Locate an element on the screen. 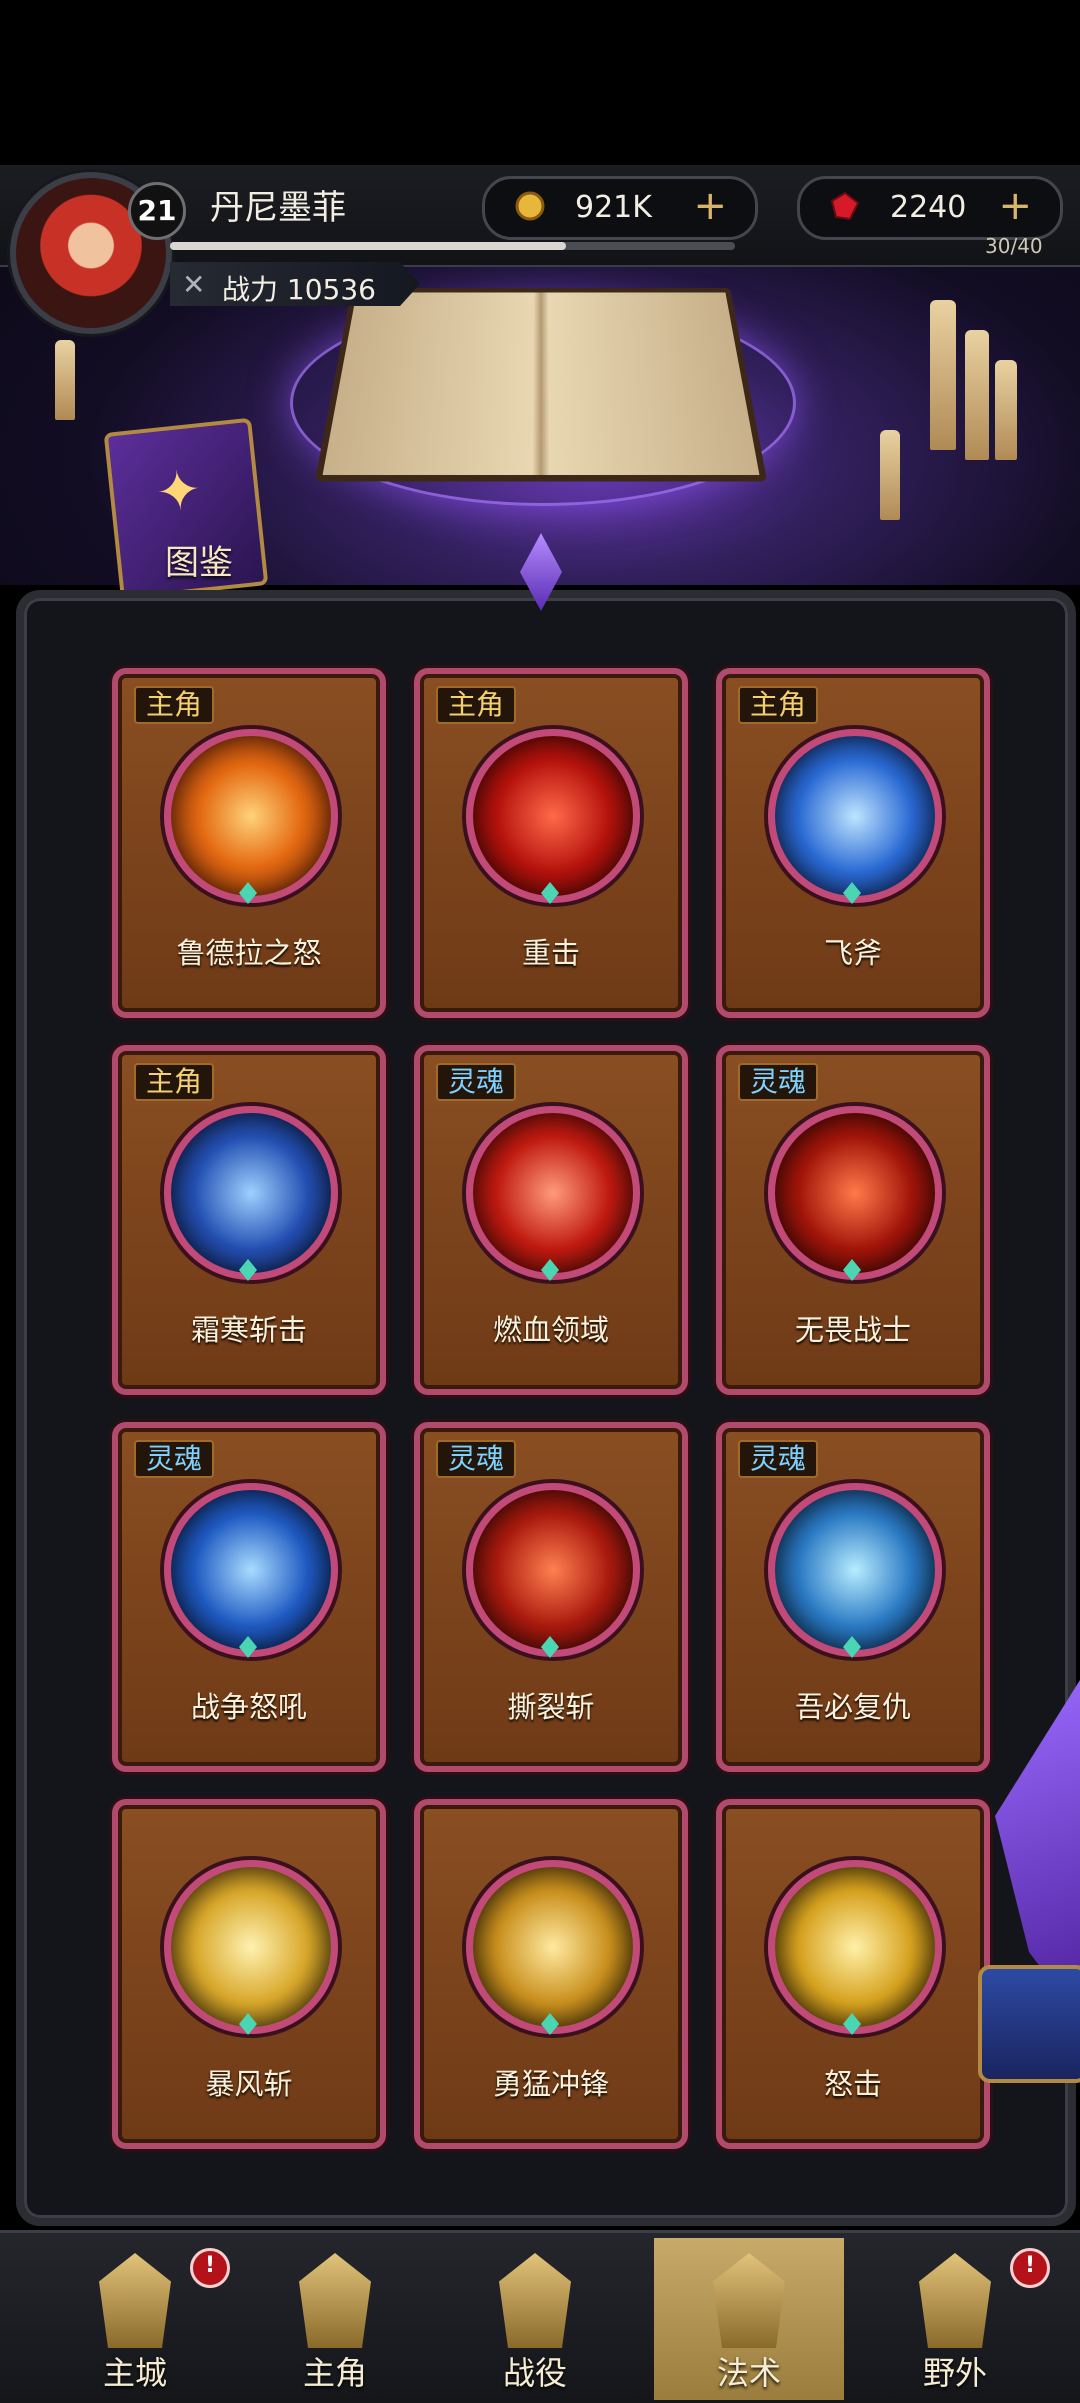  add-gem-button: + is located at coordinates (1015, 206).